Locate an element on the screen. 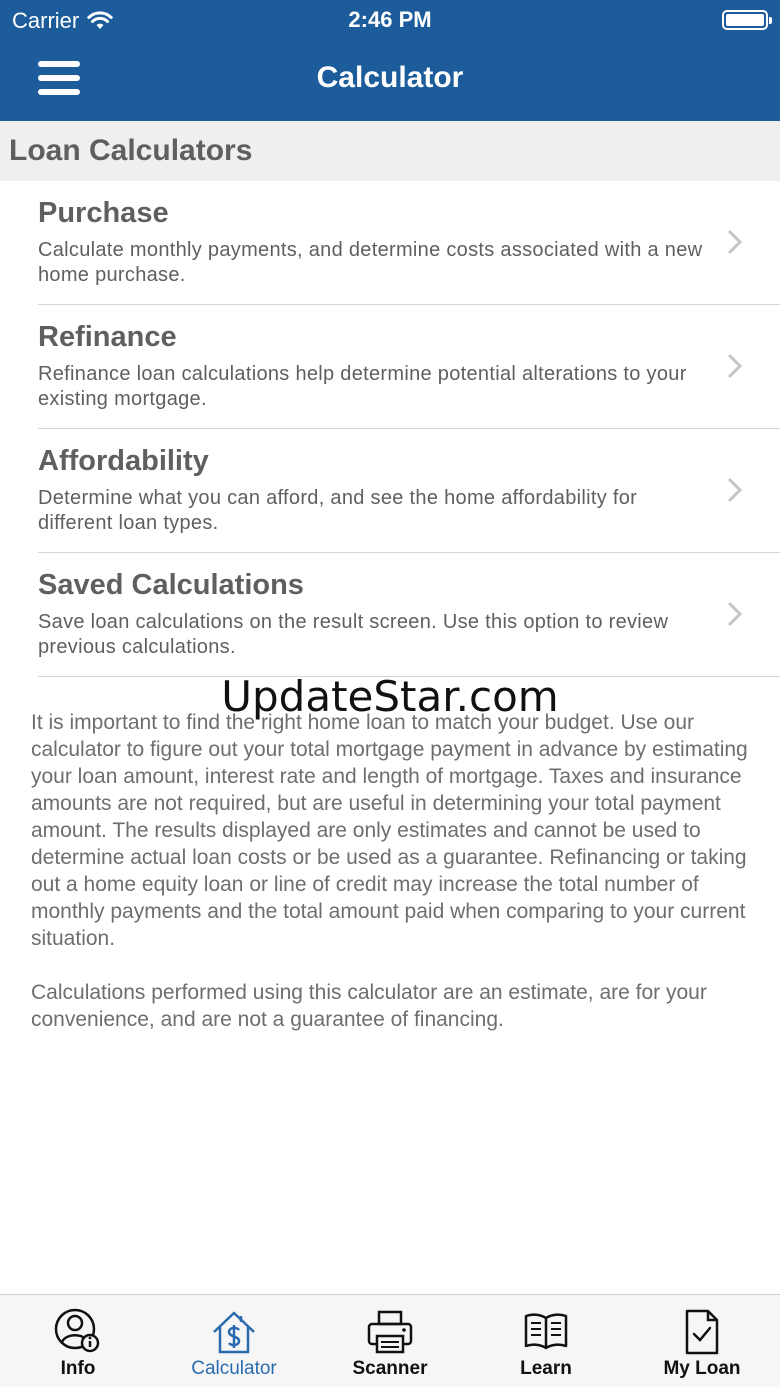  document-check-icon is located at coordinates (702, 1332).